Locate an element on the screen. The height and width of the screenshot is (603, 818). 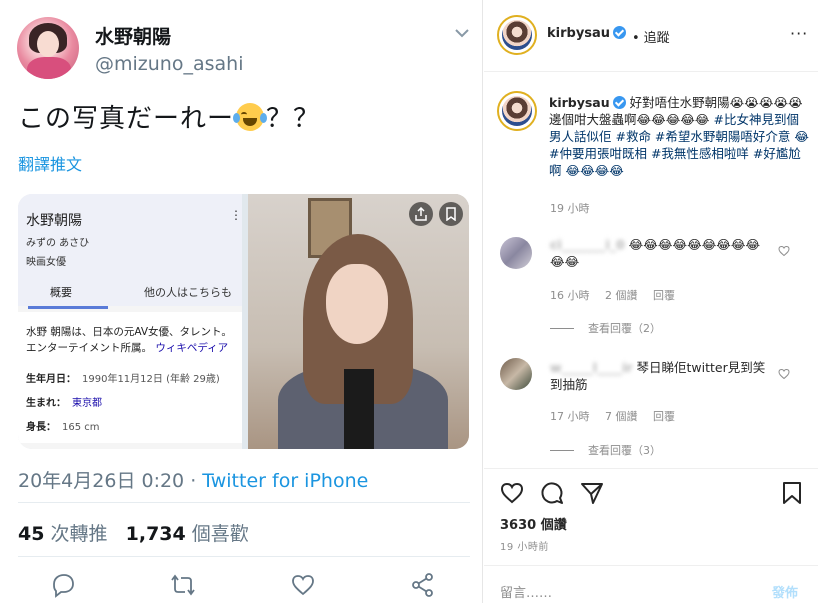
translate-tweet-link: 翻譯推文 is located at coordinates (50, 163).